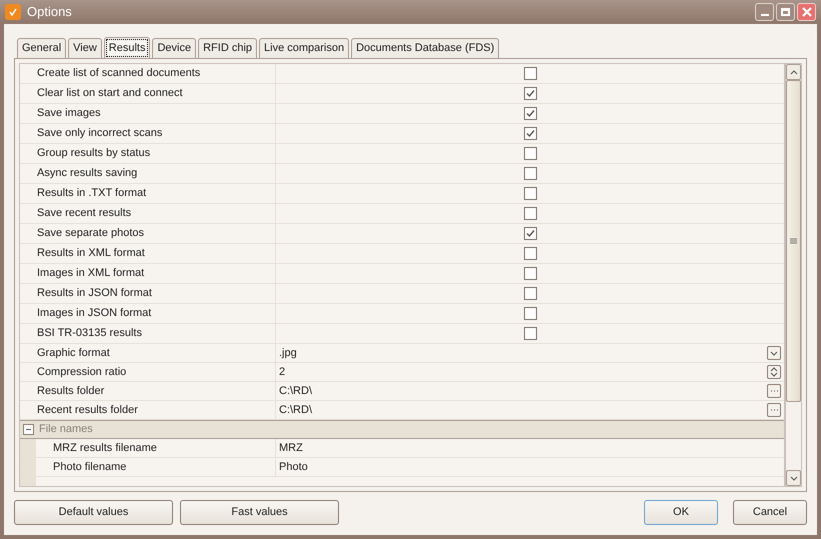 Image resolution: width=821 pixels, height=539 pixels. I want to click on tab: View, so click(85, 48).